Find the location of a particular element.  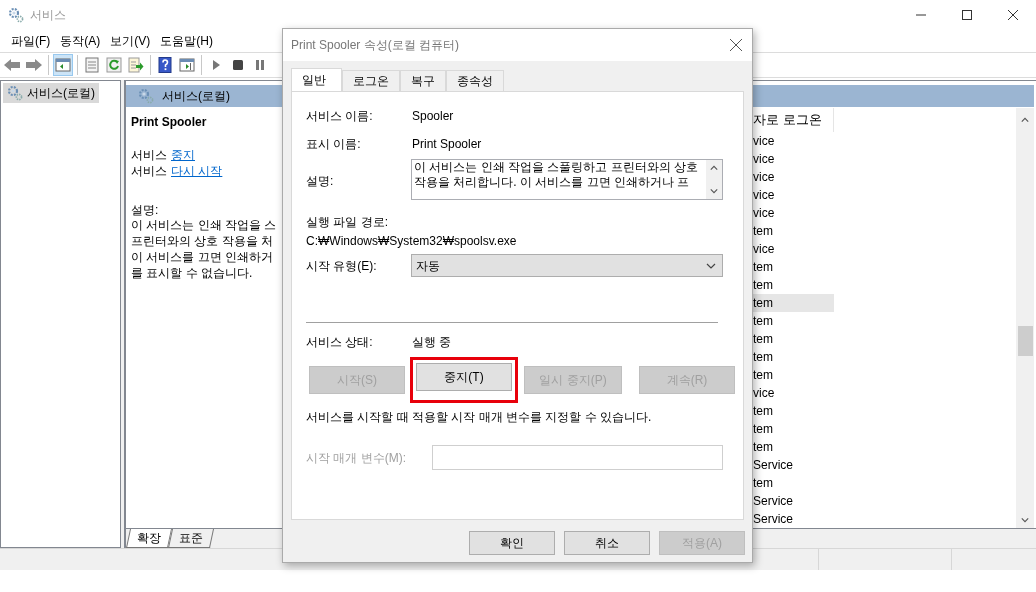

field-label: 시작 유형(E): is located at coordinates (342, 266).